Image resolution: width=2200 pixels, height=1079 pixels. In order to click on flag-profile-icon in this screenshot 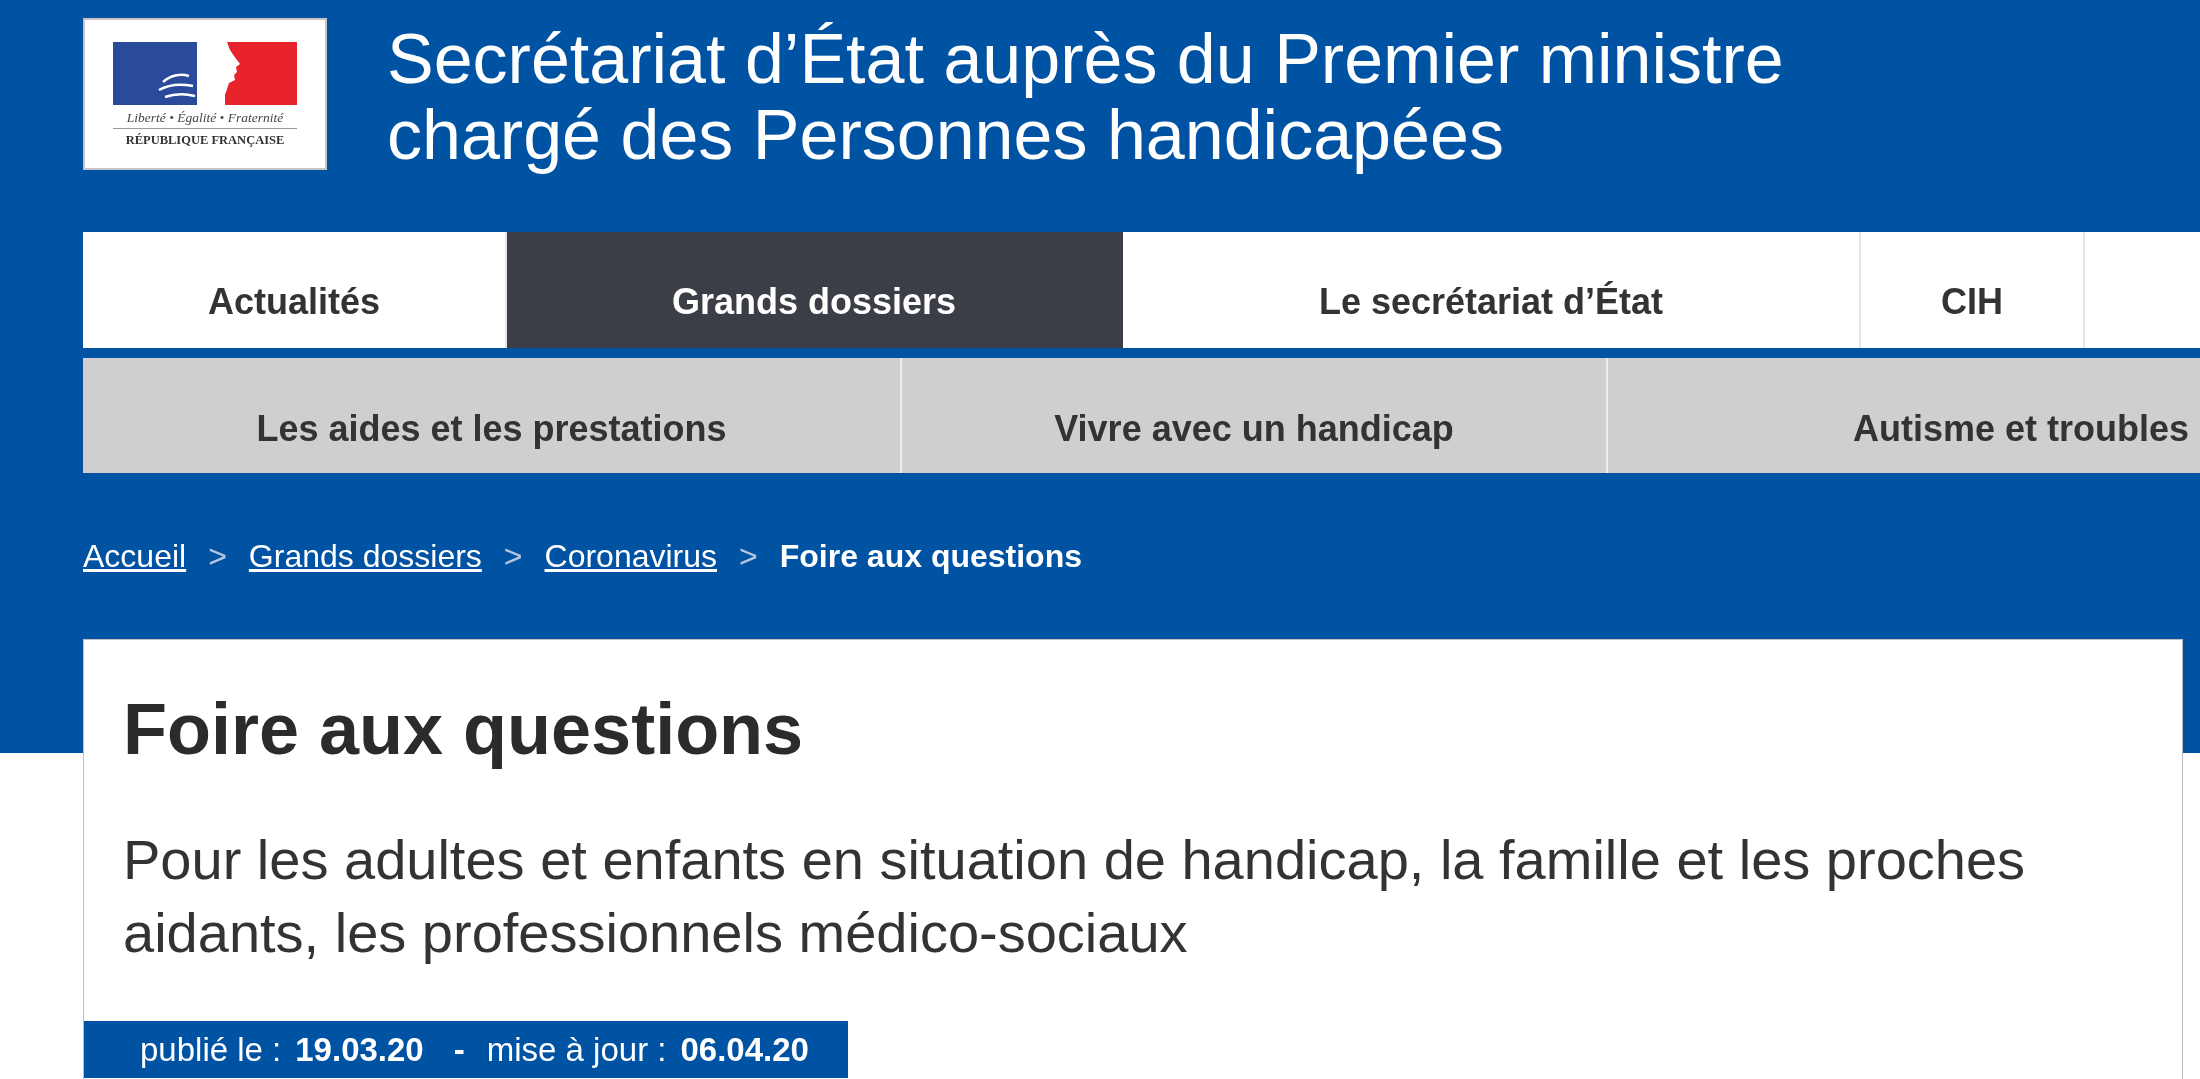, I will do `click(205, 73)`.